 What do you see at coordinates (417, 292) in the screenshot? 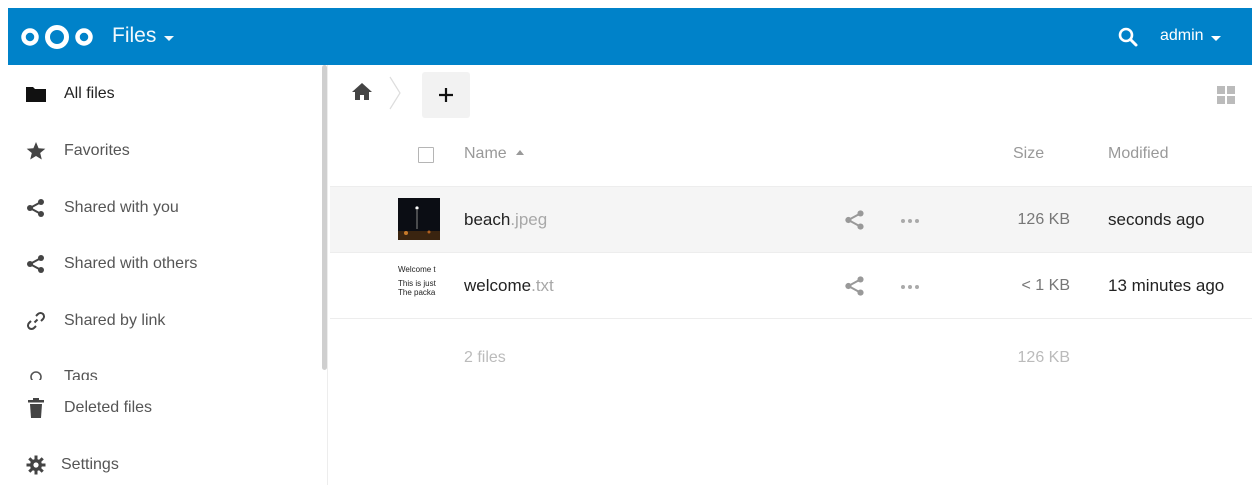
I see `text-preview-line: The packa` at bounding box center [417, 292].